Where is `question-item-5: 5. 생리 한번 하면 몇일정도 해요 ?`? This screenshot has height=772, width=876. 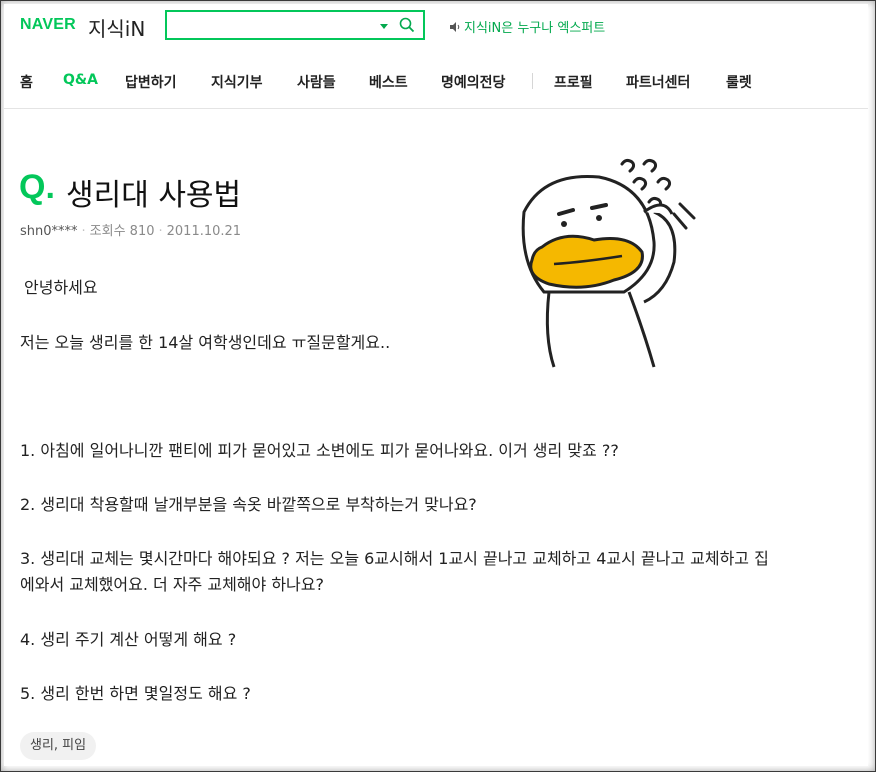
question-item-5: 5. 생리 한번 하면 몇일정도 해요 ? is located at coordinates (135, 693).